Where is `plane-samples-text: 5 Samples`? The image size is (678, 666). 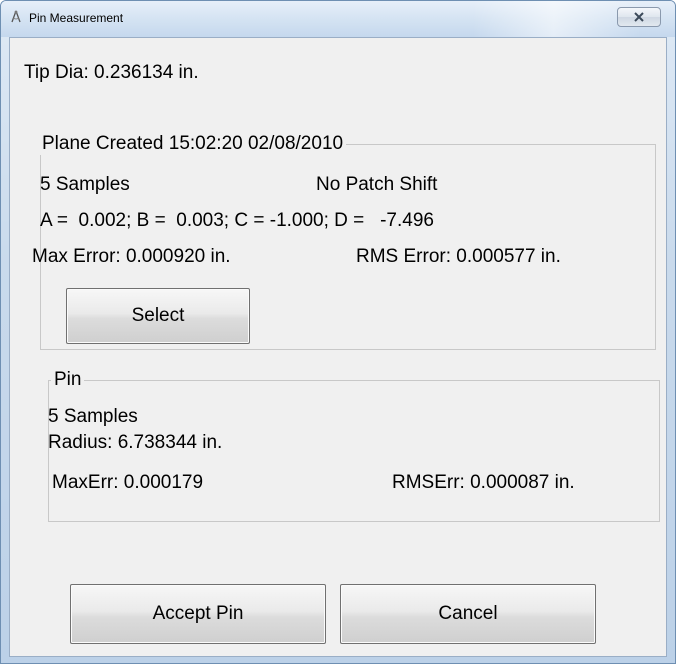 plane-samples-text: 5 Samples is located at coordinates (85, 184).